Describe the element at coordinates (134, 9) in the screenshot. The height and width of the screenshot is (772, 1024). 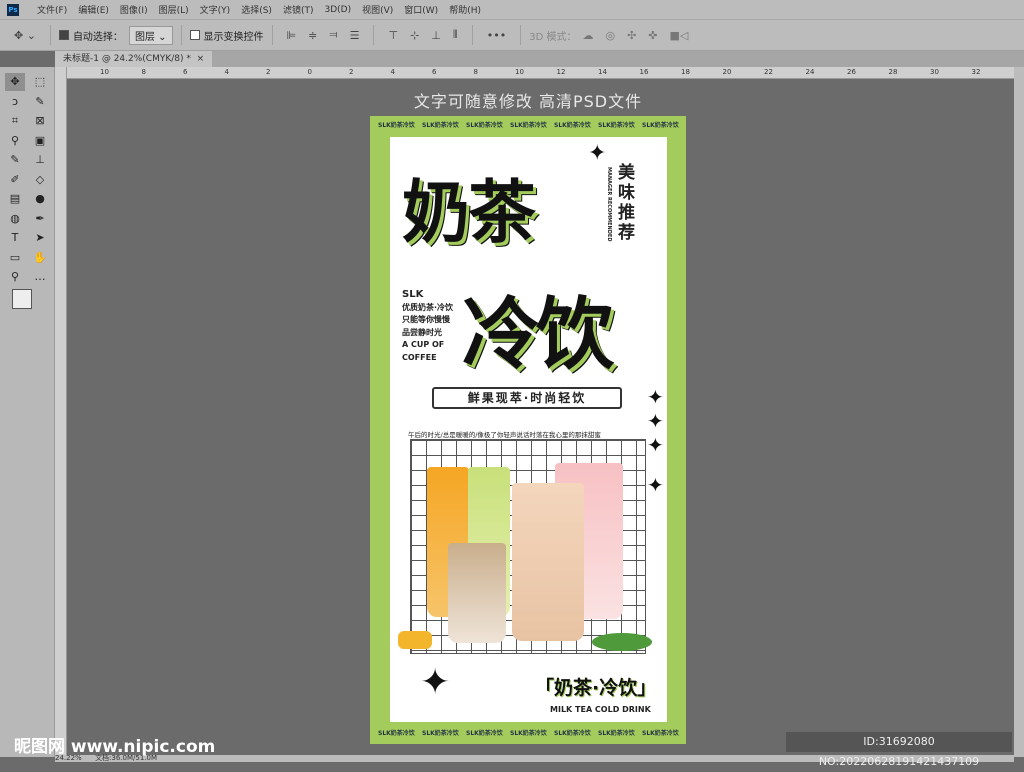
I see `menu-item: 图像(I)` at that location.